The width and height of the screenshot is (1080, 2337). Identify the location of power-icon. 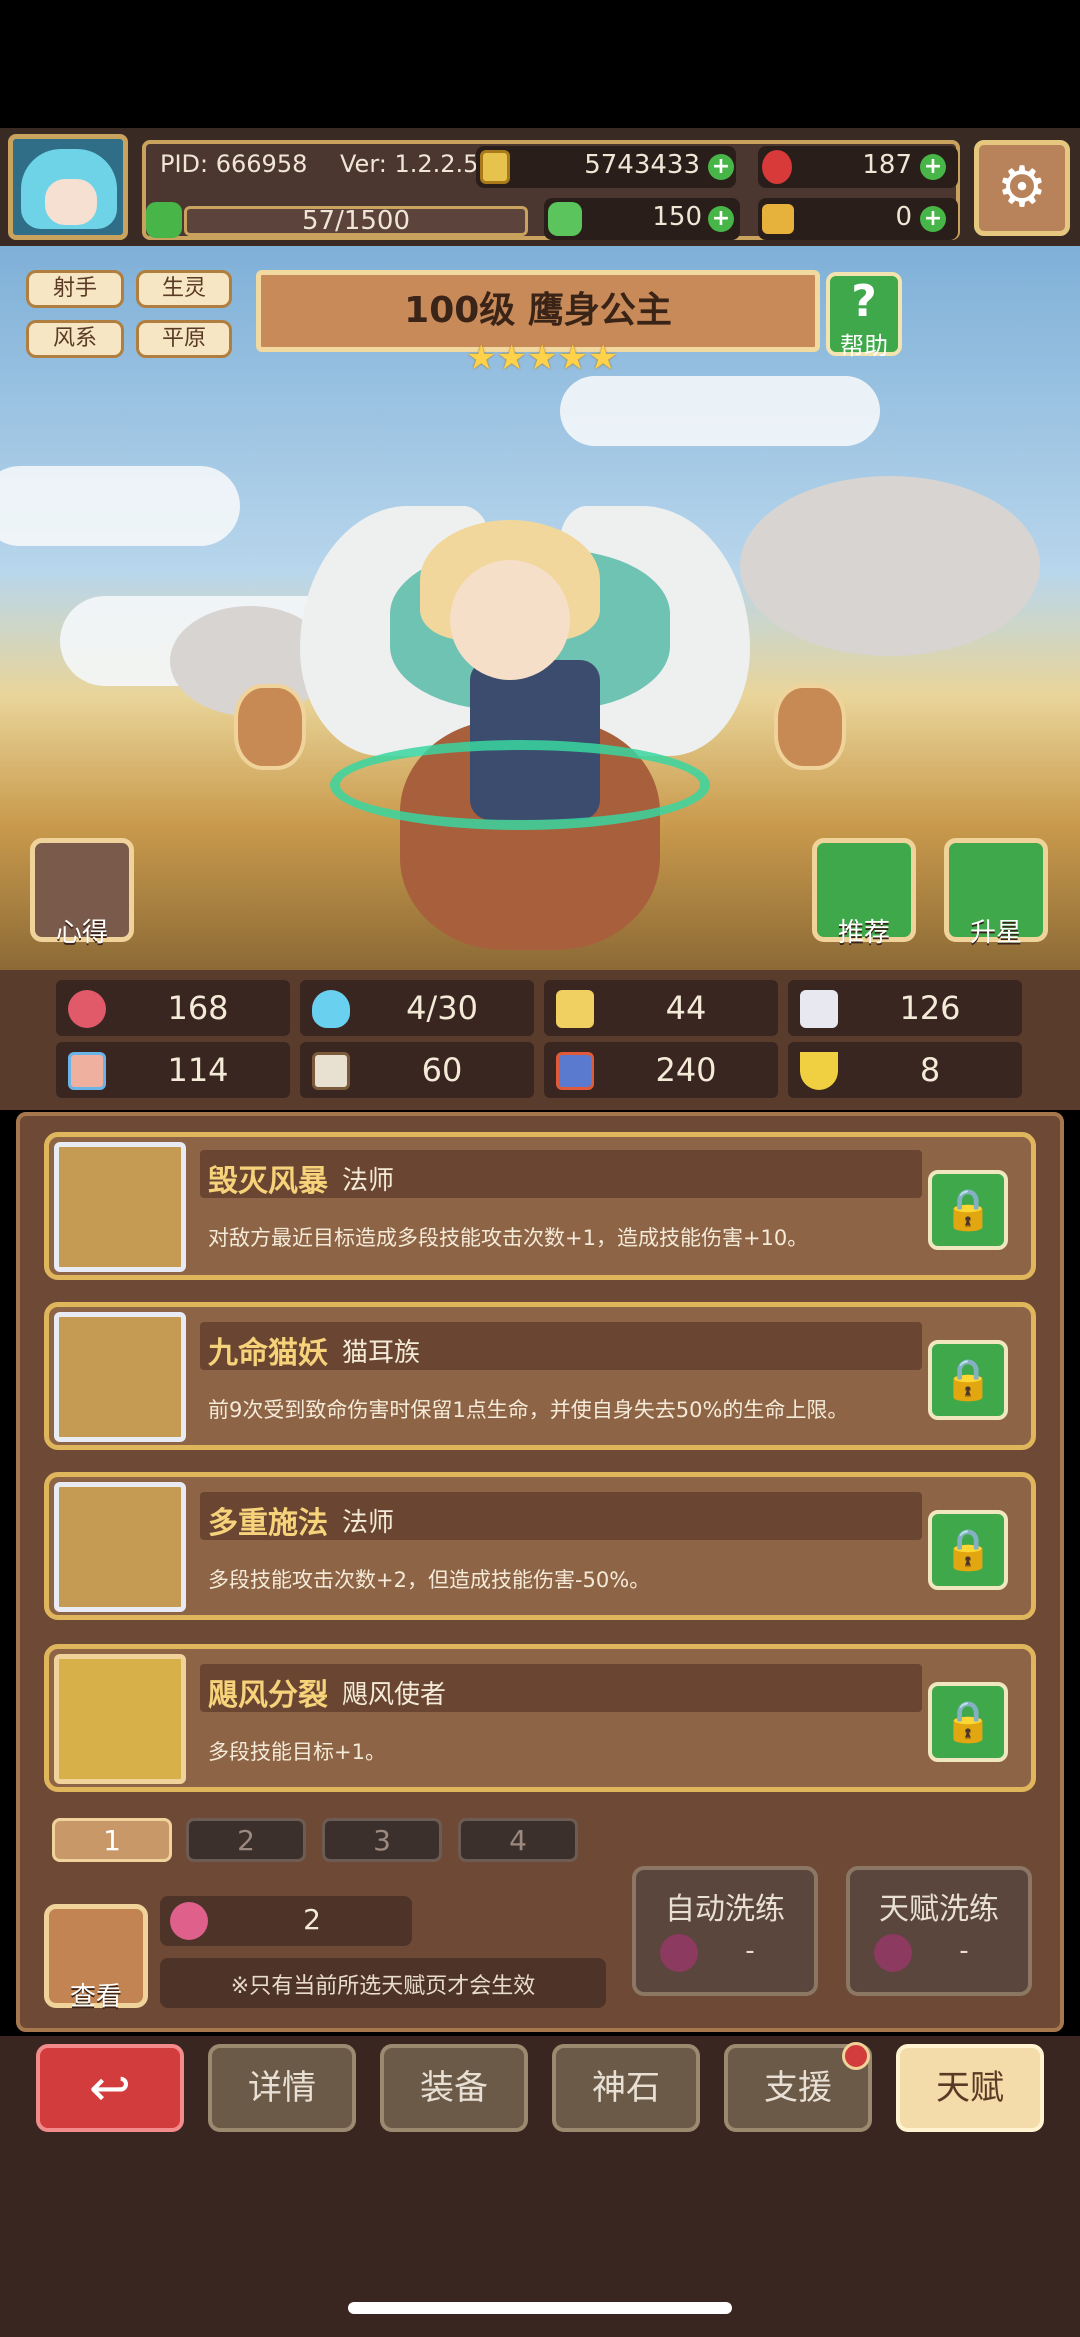
(575, 1071).